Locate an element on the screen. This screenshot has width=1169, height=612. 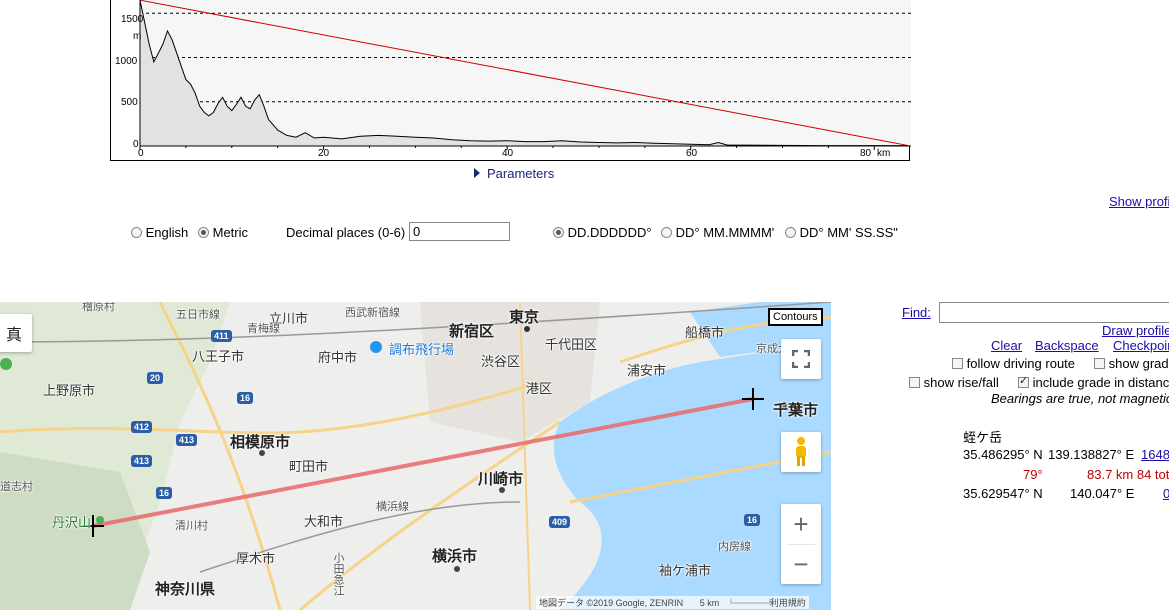
format-dd-option: DD.DDDDDD° is located at coordinates (602, 232).